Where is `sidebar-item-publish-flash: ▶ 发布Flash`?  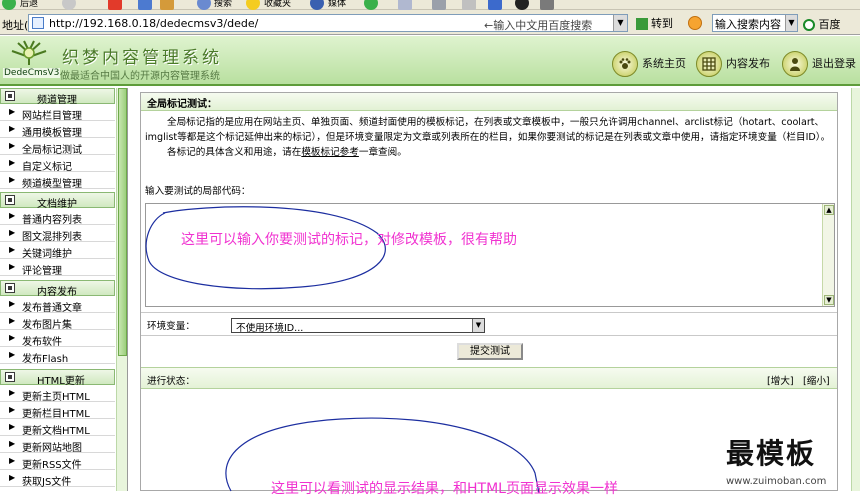
sidebar-item-publish-flash: ▶ 发布Flash is located at coordinates (57, 356).